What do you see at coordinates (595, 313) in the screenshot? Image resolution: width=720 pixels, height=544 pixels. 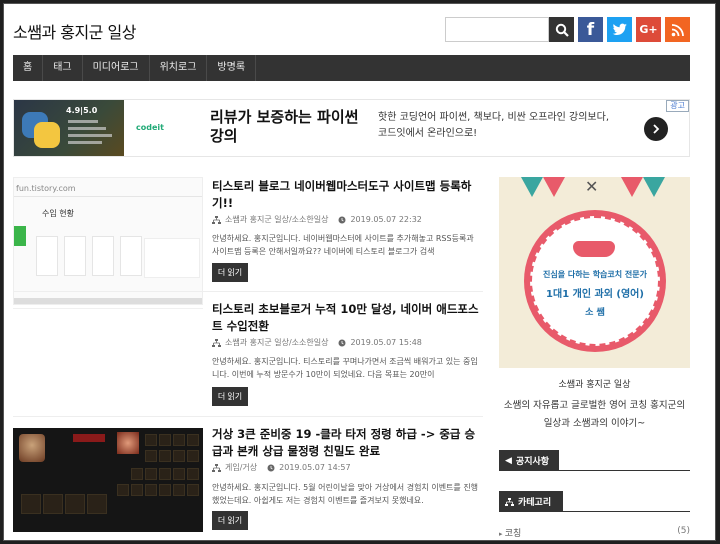 I see `banner-line-3: 소 쌤` at bounding box center [595, 313].